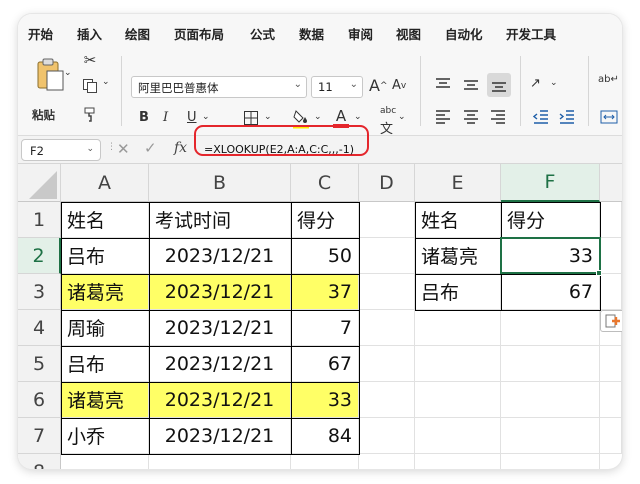 The width and height of the screenshot is (640, 484). Describe the element at coordinates (90, 114) in the screenshot. I see `format-painter-icon` at that location.